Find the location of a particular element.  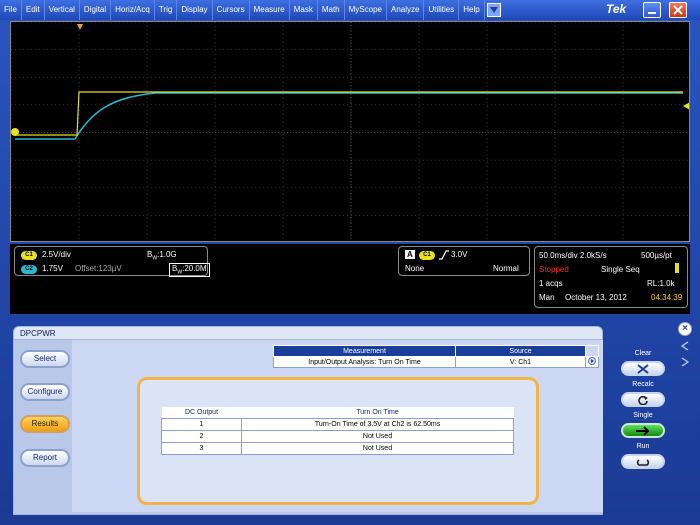

single-label: Single is located at coordinates (643, 415).